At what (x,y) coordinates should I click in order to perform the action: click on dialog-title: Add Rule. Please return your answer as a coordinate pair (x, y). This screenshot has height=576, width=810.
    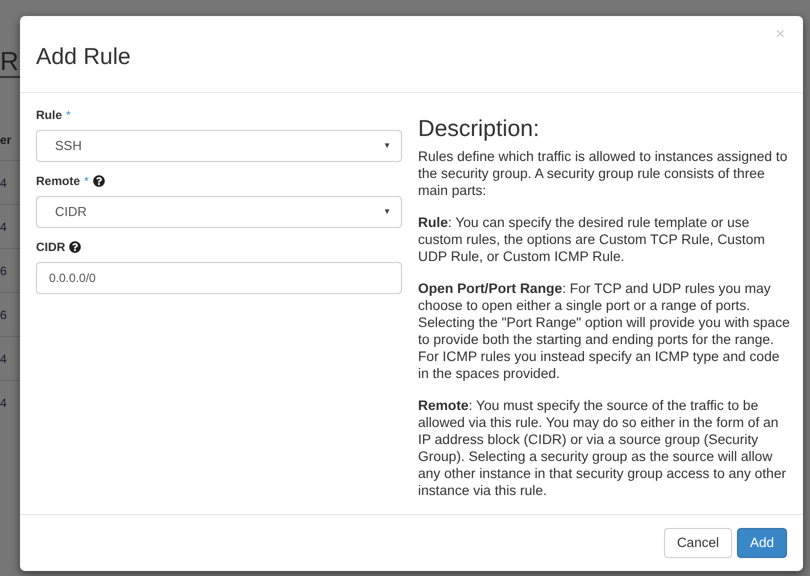
    Looking at the image, I should click on (83, 56).